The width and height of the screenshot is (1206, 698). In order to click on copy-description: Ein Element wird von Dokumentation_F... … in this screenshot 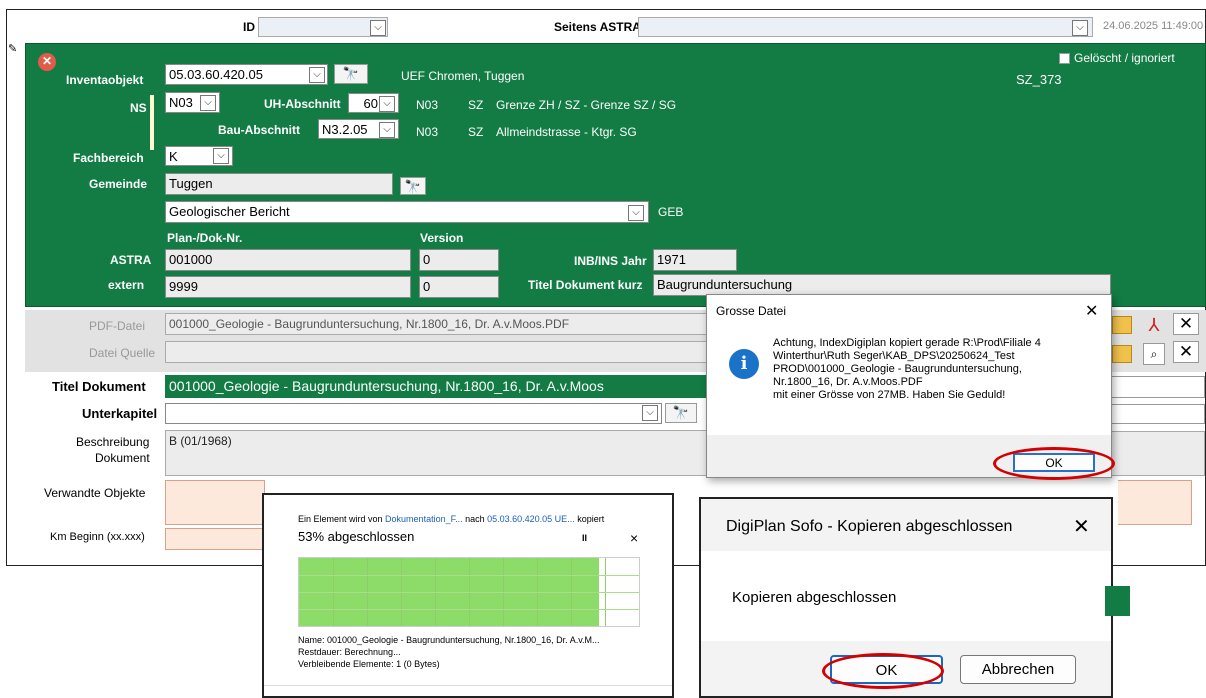, I will do `click(451, 519)`.